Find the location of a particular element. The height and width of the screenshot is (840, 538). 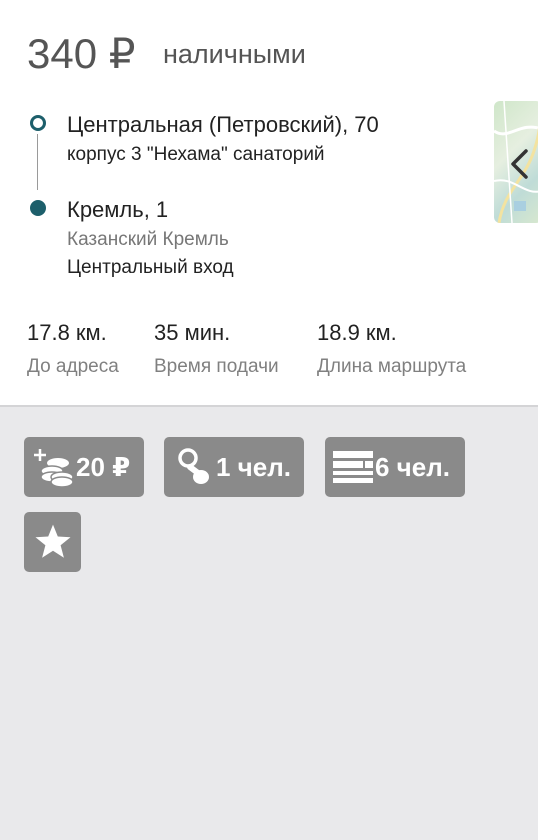

passengers-chip: 6 чел. is located at coordinates (395, 467).